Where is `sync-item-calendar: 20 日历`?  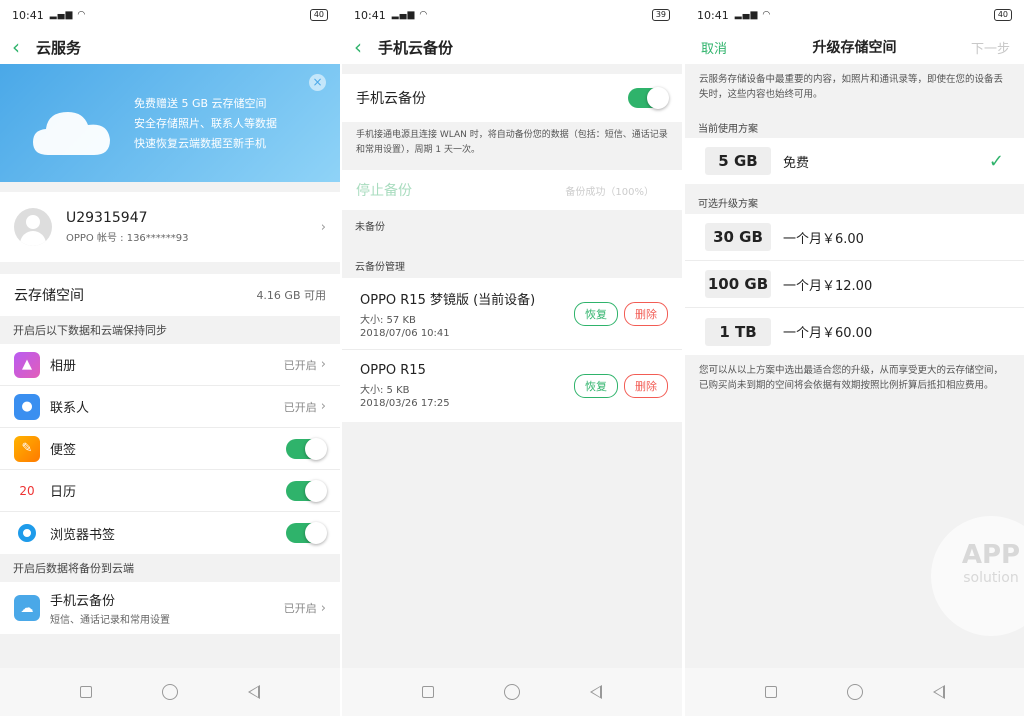
sync-item-calendar: 20 日历 is located at coordinates (170, 491).